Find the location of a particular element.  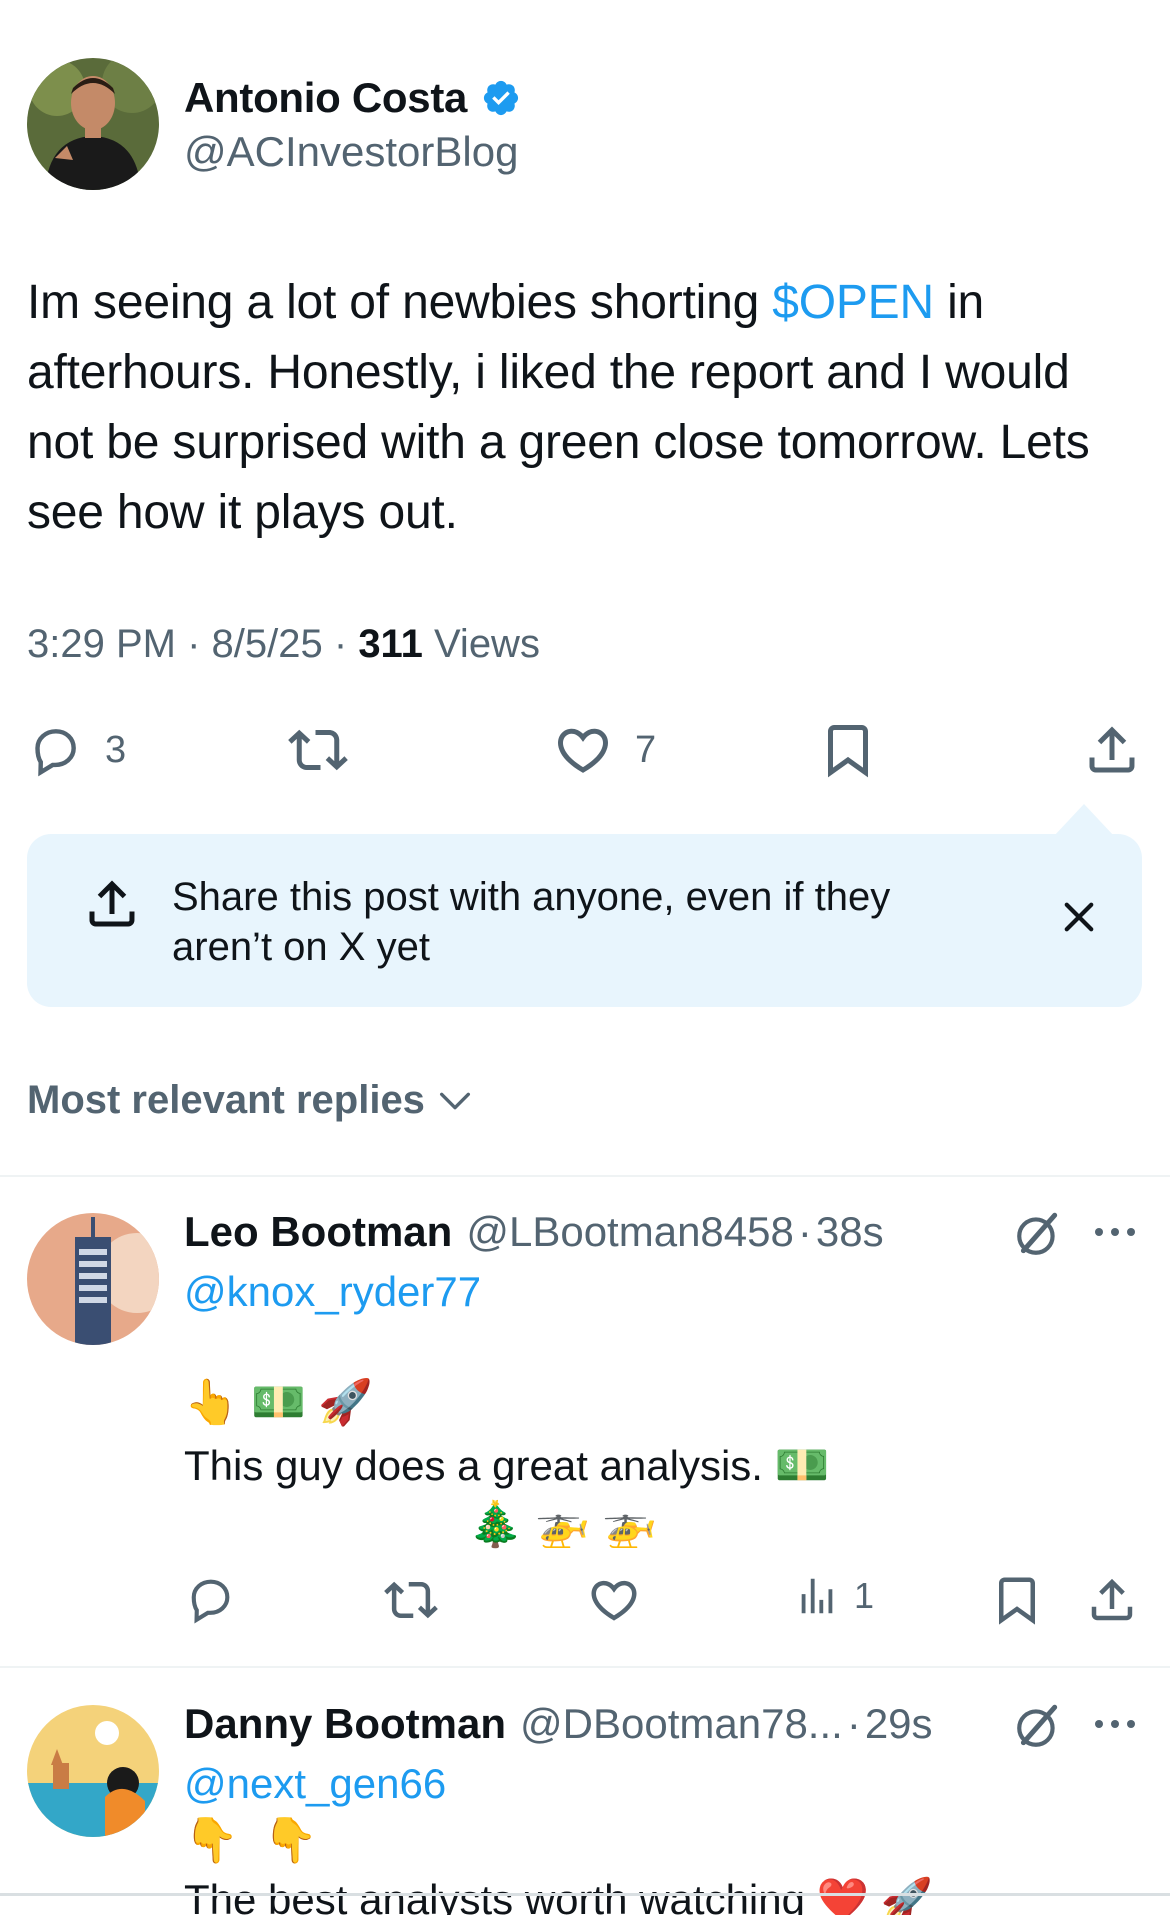

reply-views-count: 1 is located at coordinates (864, 1595).